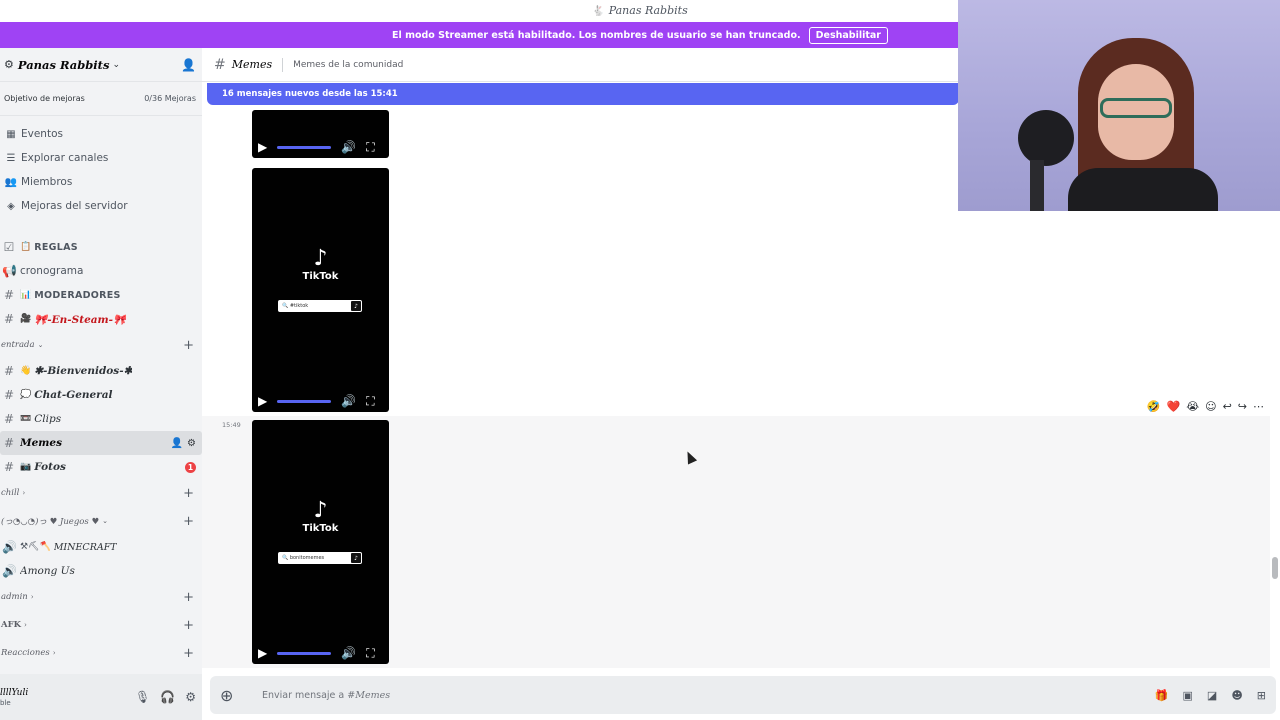 The height and width of the screenshot is (720, 1280). I want to click on server-header: ⚙ Panas Rabbits ⌄ 👤, so click(101, 65).